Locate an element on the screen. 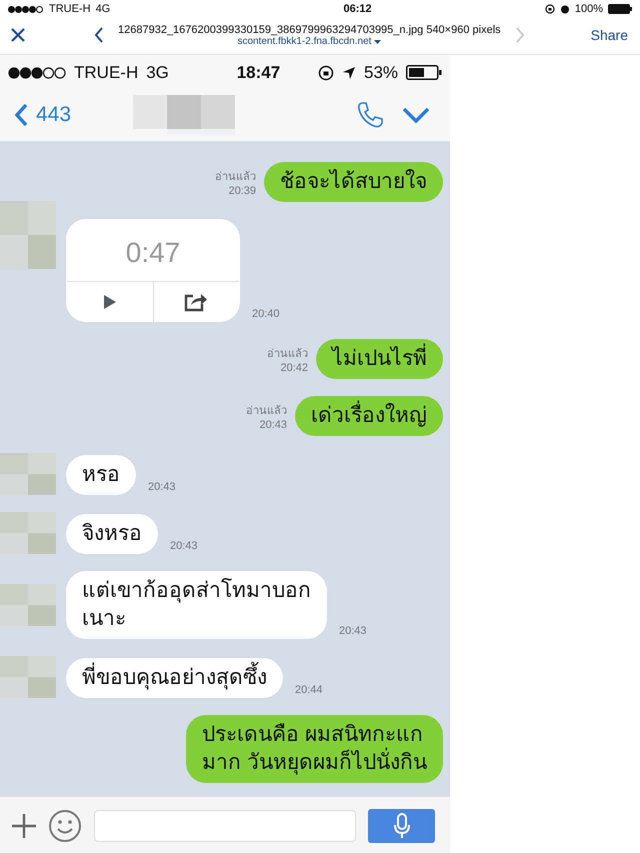  message-time: 20:39 is located at coordinates (242, 191).